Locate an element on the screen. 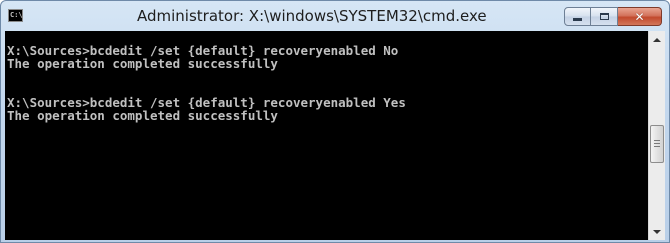 The image size is (670, 243). arrow-up-icon is located at coordinates (657, 39).